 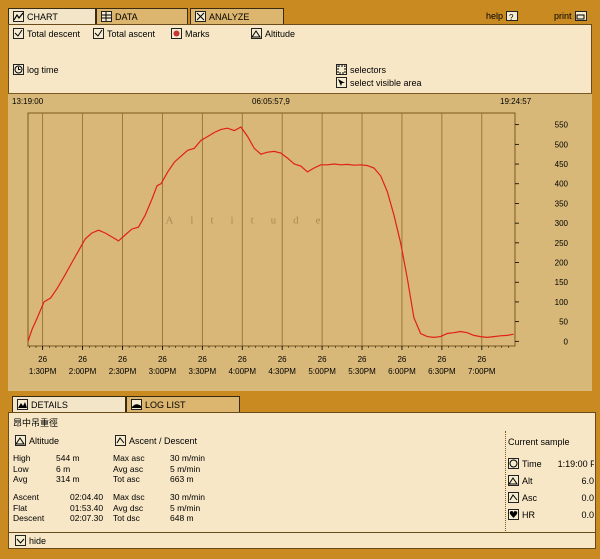 I want to click on analyze-icon, so click(x=200, y=16).